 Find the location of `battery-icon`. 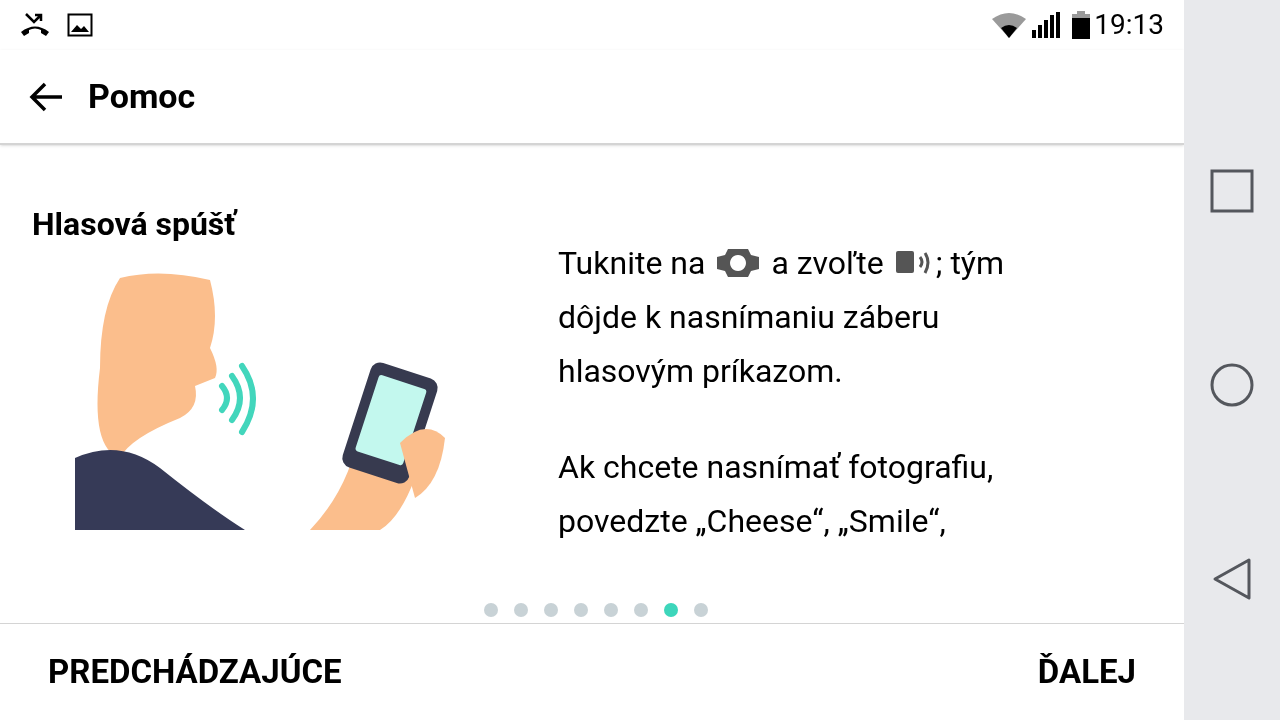

battery-icon is located at coordinates (1081, 25).